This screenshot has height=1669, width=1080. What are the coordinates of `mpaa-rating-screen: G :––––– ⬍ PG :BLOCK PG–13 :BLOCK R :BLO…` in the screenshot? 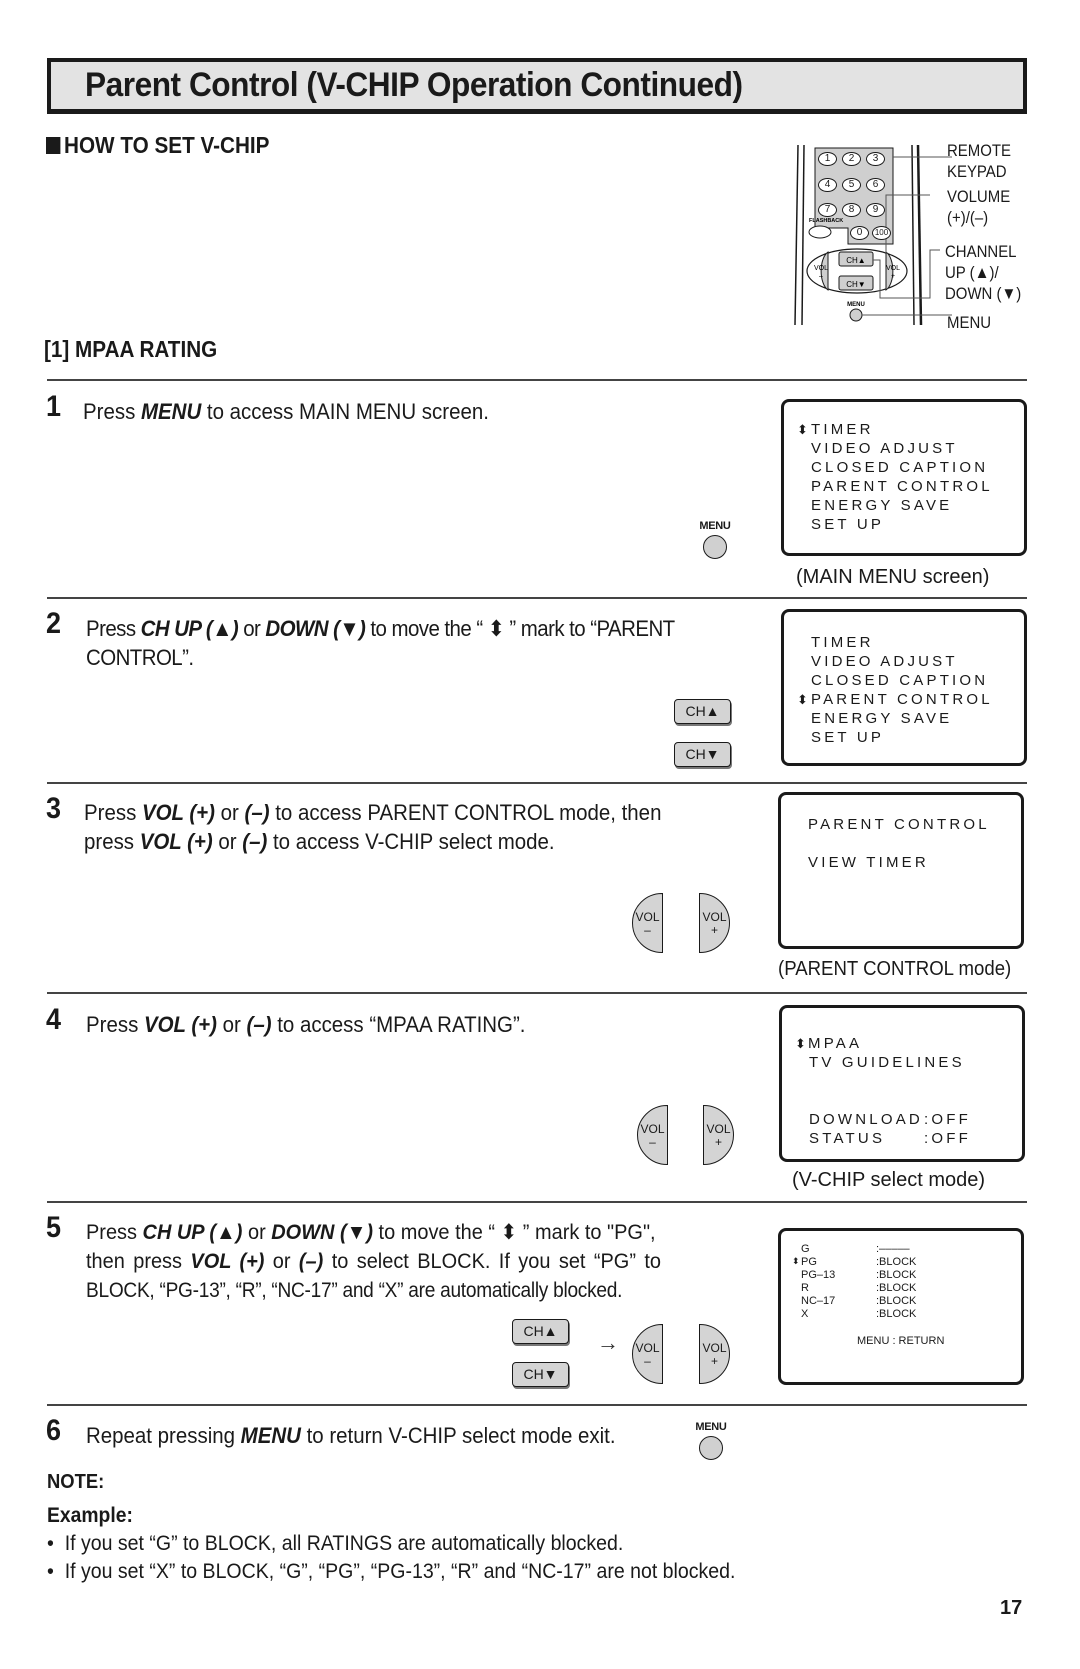 It's located at (901, 1306).